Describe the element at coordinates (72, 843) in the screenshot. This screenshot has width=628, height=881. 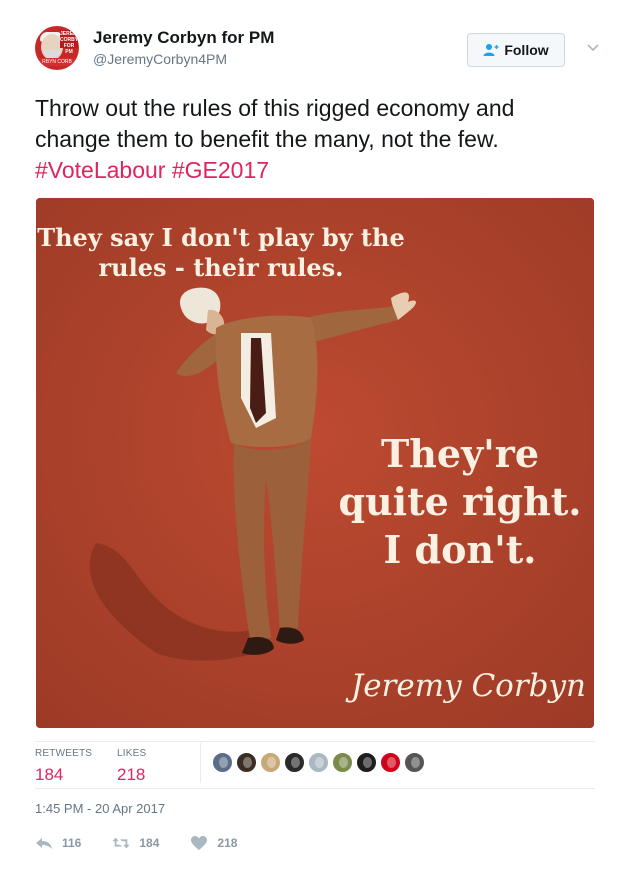
I see `reply-count: 116` at that location.